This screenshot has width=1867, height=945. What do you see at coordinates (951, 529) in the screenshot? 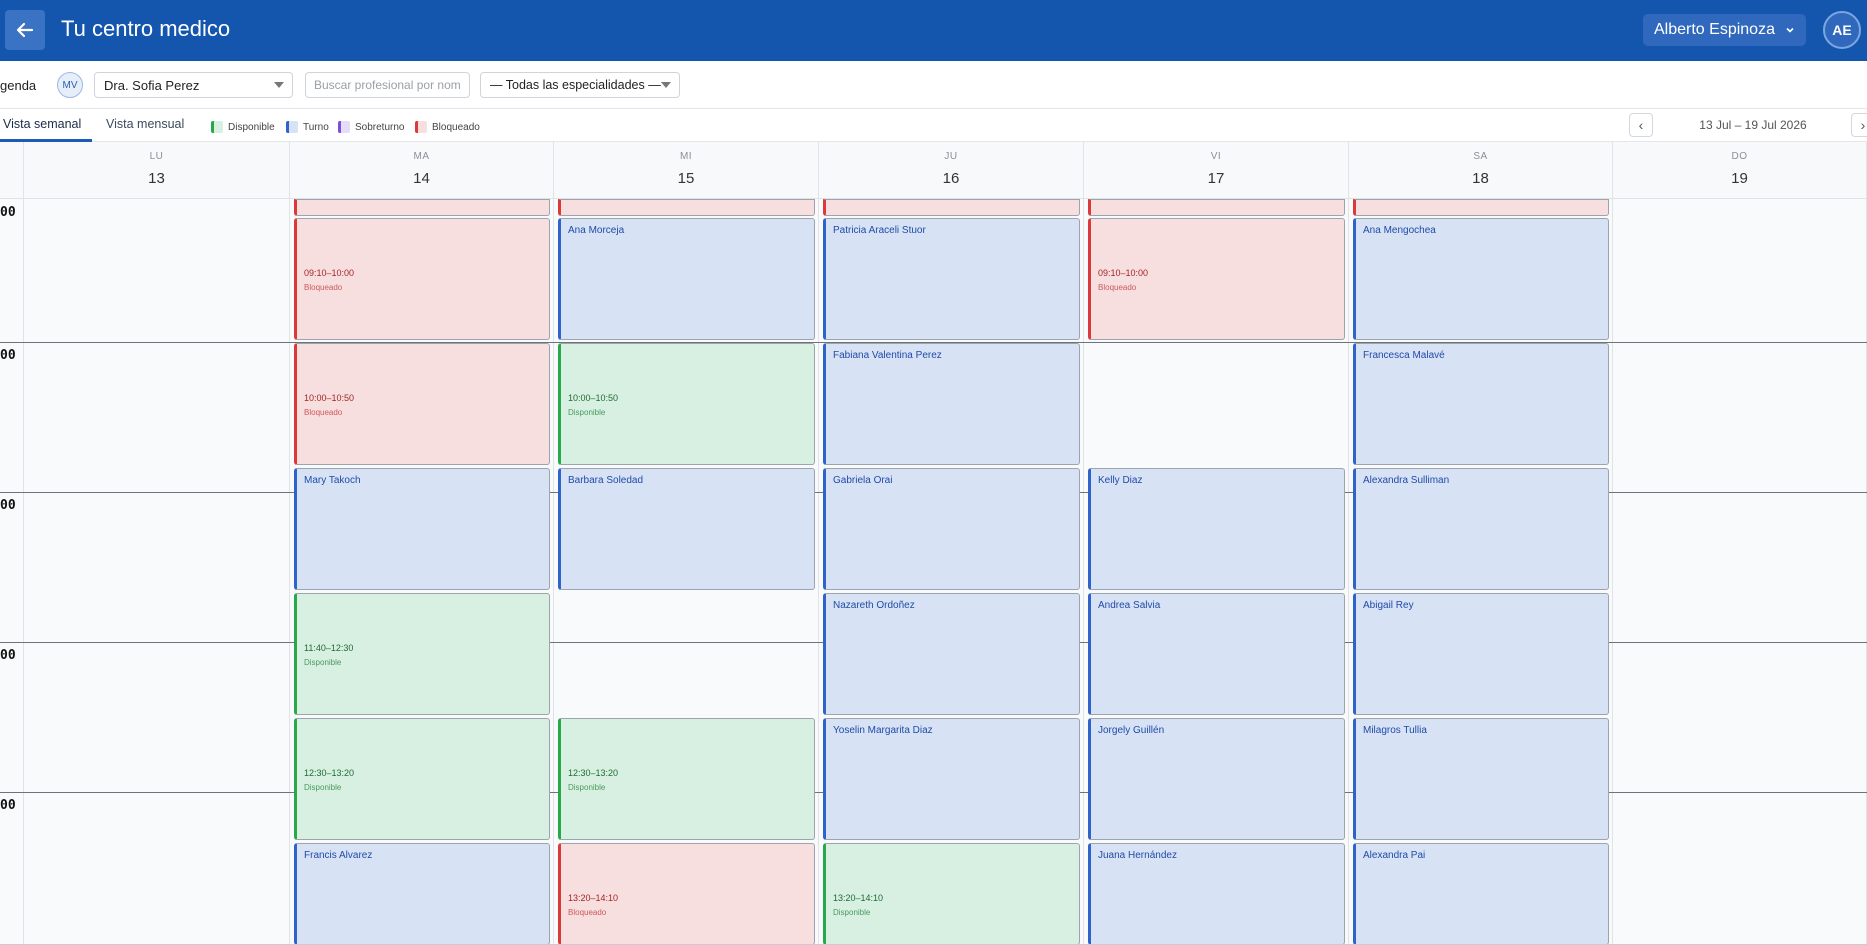
I see `appointment-card: Gabriela Orai` at bounding box center [951, 529].